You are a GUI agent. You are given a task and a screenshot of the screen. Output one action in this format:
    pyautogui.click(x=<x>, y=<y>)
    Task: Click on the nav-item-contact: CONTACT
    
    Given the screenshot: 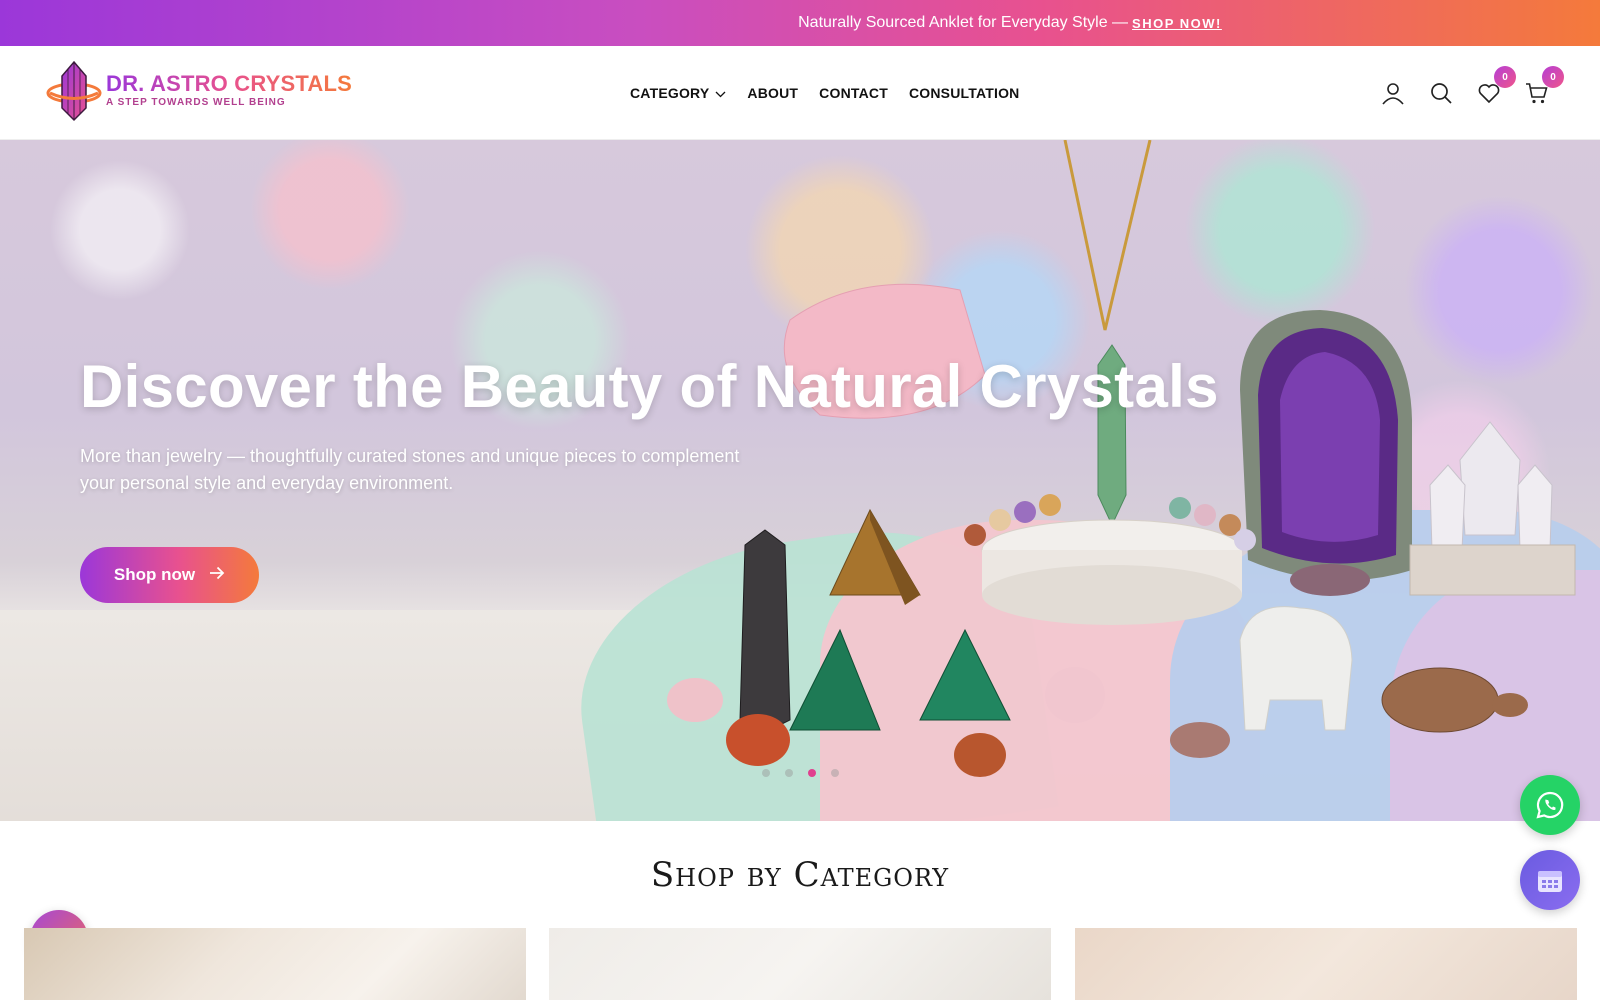 What is the action you would take?
    pyautogui.click(x=853, y=93)
    